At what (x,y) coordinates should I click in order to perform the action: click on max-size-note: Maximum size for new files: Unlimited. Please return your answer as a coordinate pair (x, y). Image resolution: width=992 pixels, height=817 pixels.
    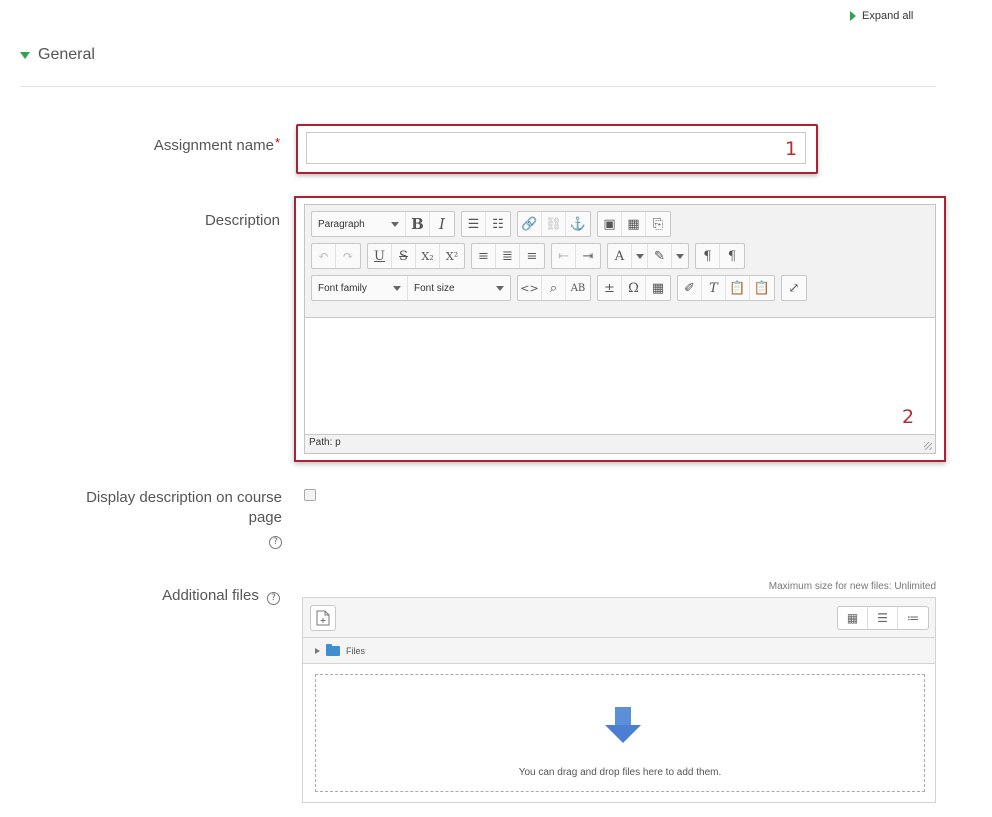
    Looking at the image, I should click on (852, 586).